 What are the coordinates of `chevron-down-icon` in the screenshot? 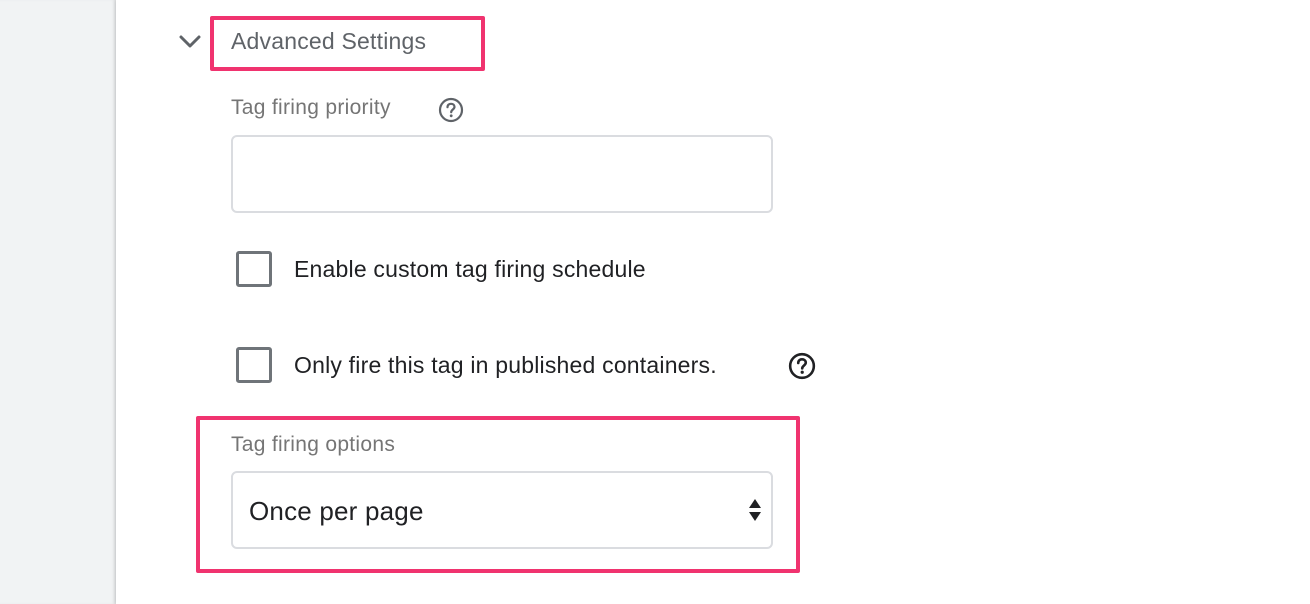 It's located at (190, 41).